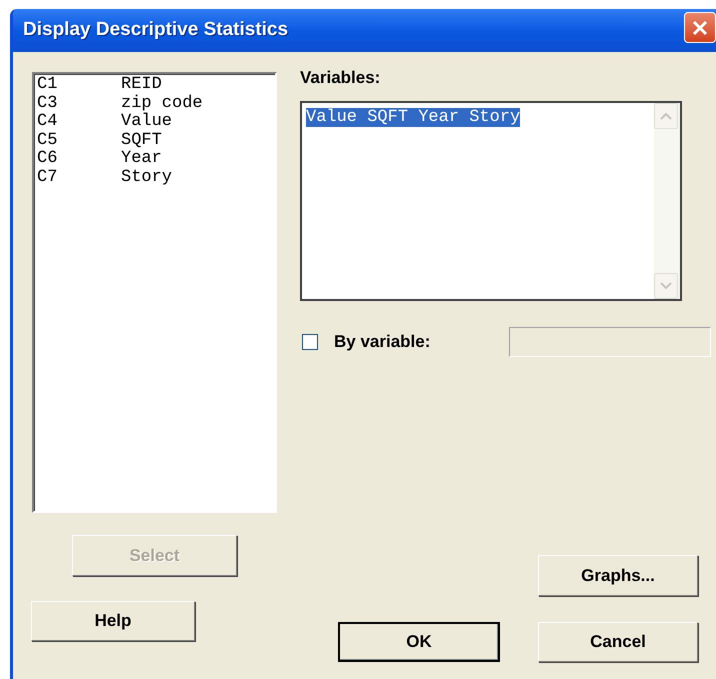 This screenshot has width=716, height=679. I want to click on column-name: SQFT, so click(141, 141).